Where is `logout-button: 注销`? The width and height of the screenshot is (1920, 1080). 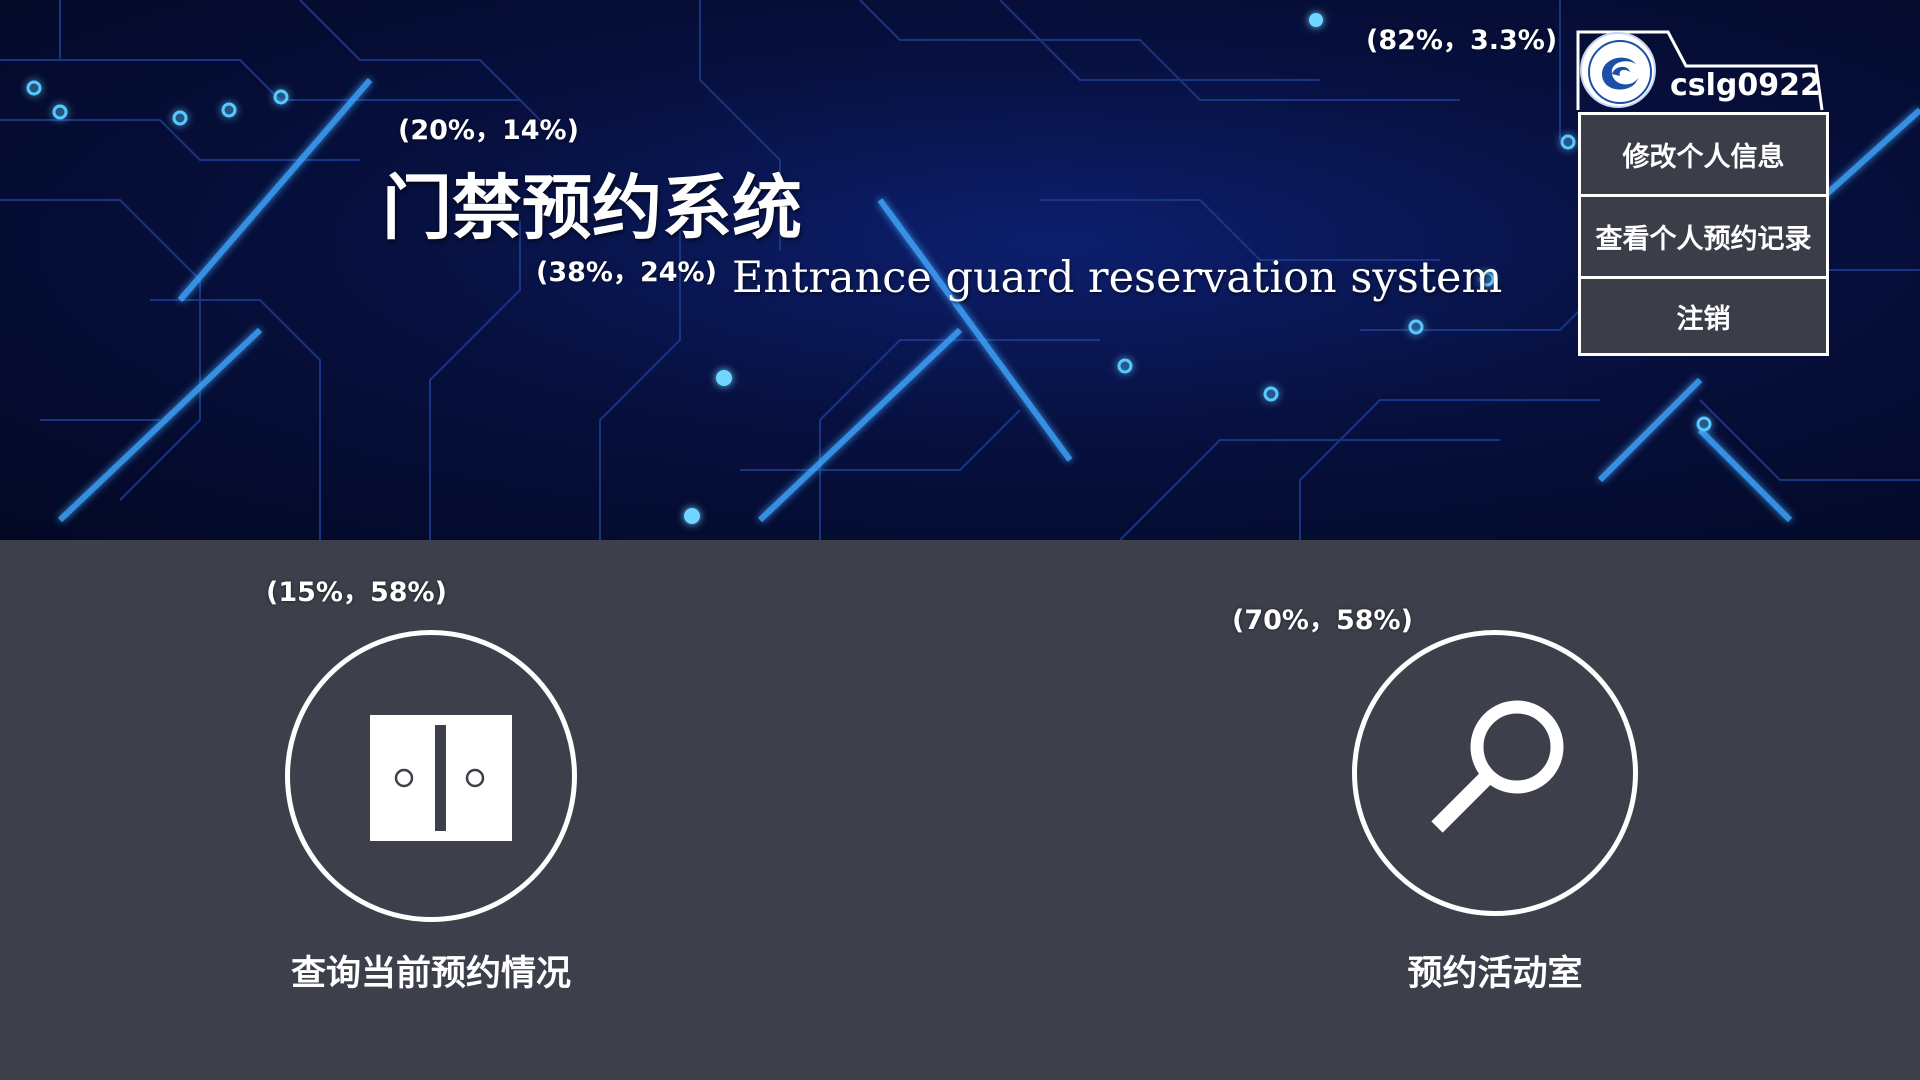 logout-button: 注销 is located at coordinates (1703, 316).